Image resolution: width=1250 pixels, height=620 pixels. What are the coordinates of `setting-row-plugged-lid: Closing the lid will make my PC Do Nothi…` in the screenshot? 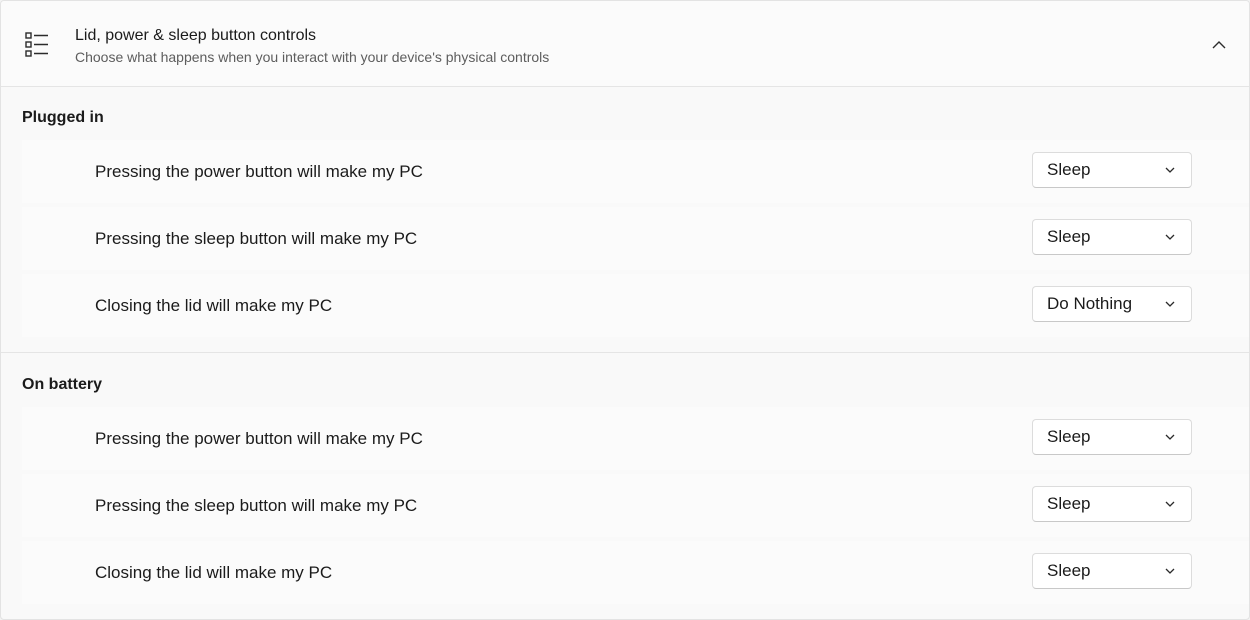 It's located at (635, 305).